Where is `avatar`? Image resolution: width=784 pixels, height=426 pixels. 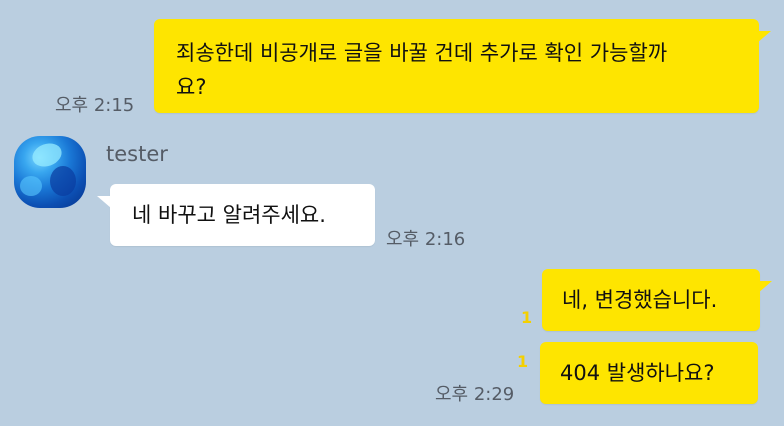 avatar is located at coordinates (50, 172).